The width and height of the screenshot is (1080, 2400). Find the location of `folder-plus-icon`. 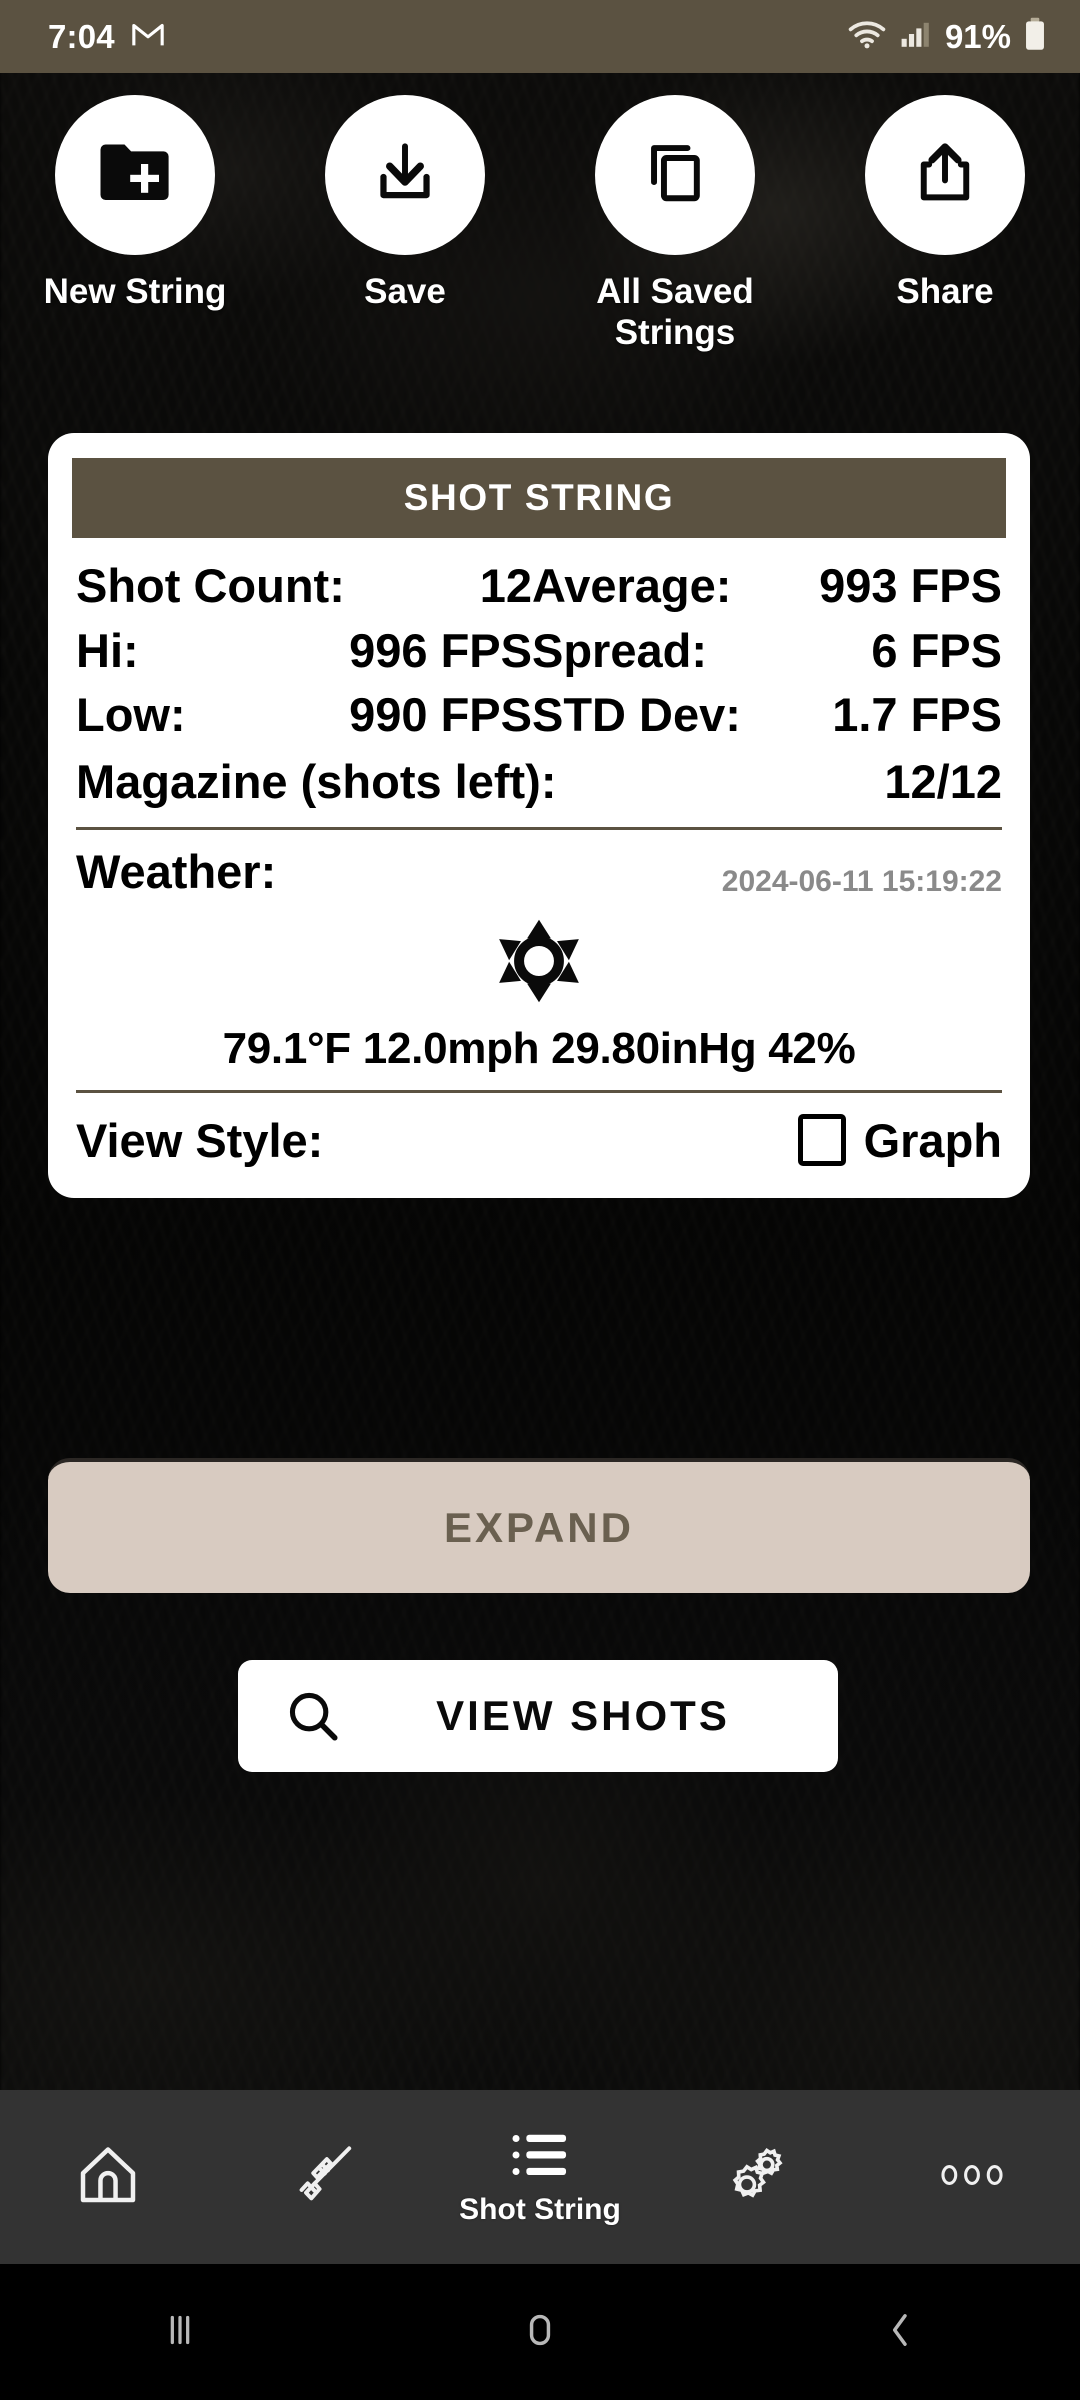

folder-plus-icon is located at coordinates (135, 175).